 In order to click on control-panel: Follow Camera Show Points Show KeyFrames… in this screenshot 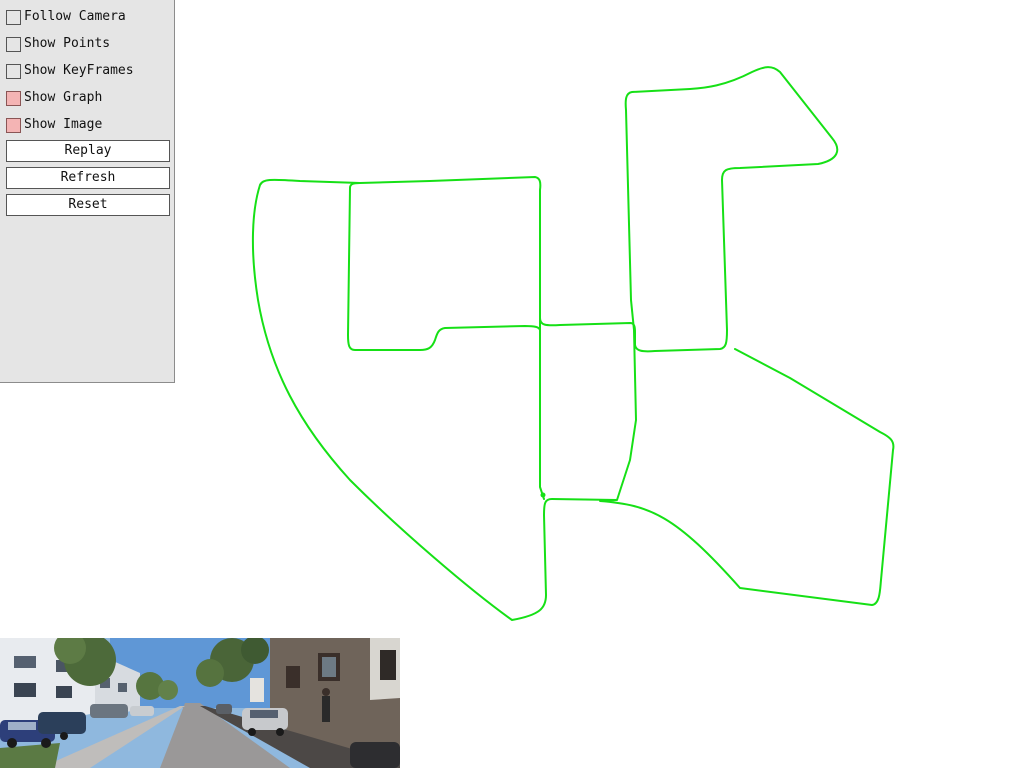, I will do `click(87, 191)`.